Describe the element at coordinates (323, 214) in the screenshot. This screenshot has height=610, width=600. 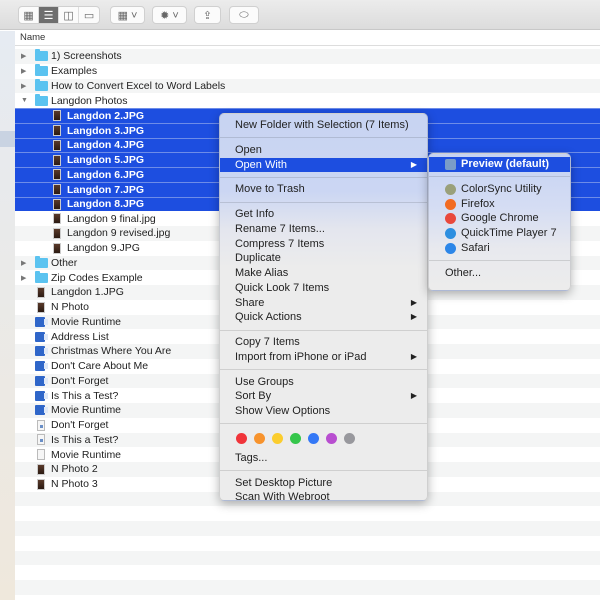
I see `menu-item-get-info: Get Info` at that location.